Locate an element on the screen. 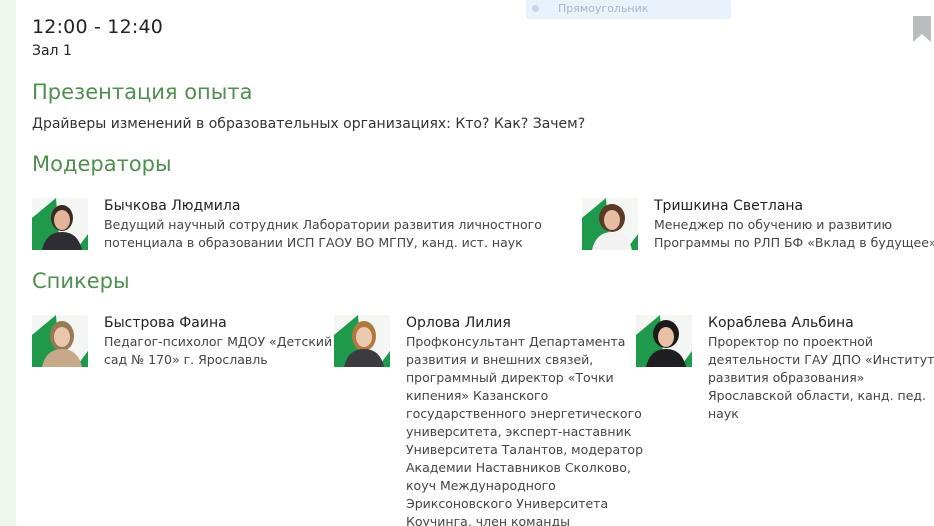 The image size is (934, 526). role-line: Менеджер по обучению и развитию is located at coordinates (773, 224).